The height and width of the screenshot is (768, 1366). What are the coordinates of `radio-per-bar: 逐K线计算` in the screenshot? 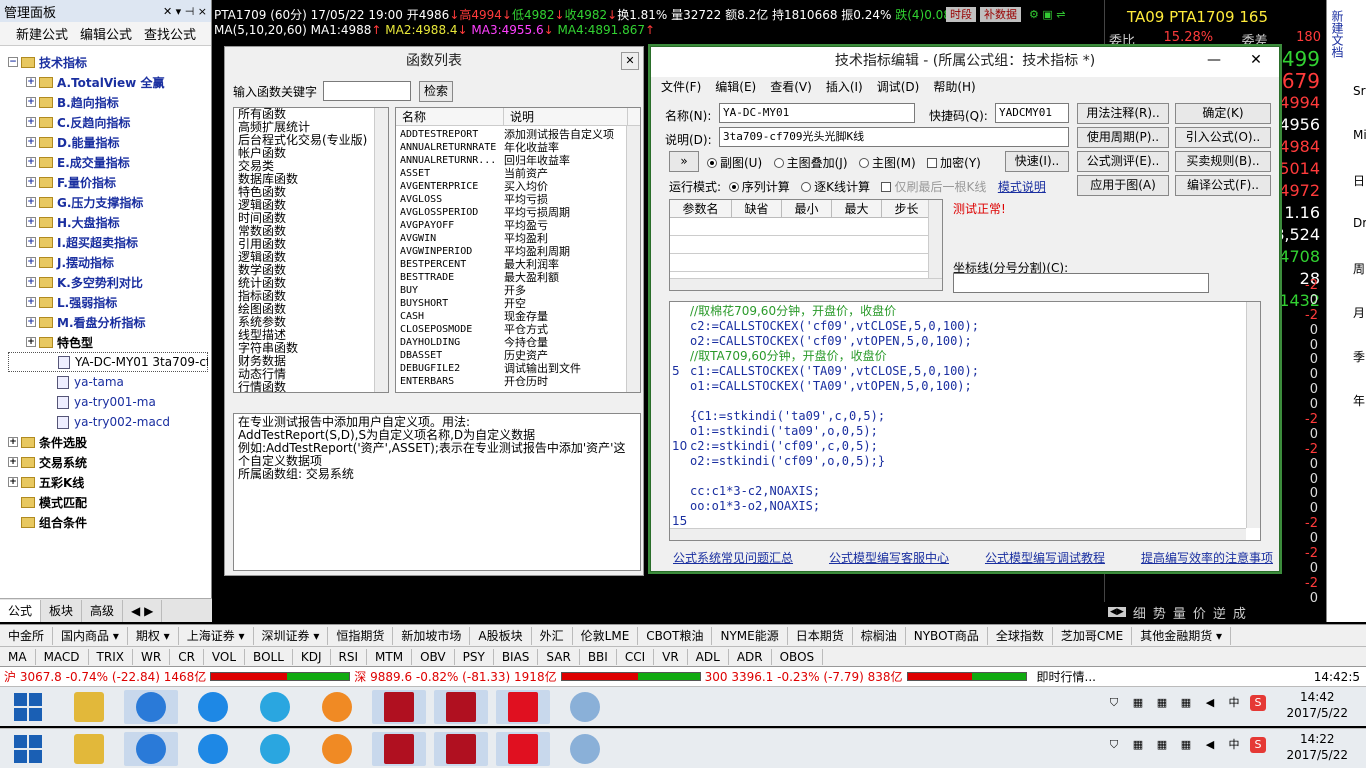 It's located at (835, 187).